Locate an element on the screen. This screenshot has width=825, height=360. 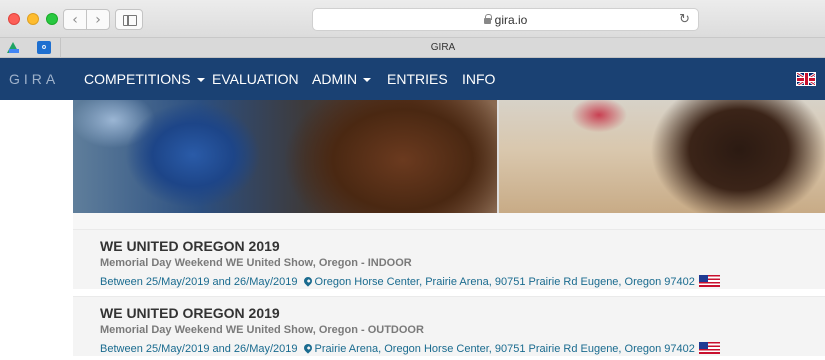
close-window-button is located at coordinates (14, 19).